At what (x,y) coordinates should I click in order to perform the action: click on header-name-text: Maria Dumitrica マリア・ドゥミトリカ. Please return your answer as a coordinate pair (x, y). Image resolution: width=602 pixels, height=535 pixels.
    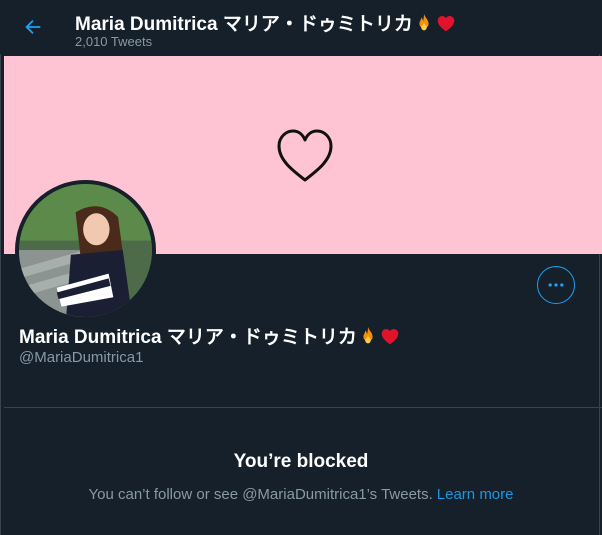
    Looking at the image, I should click on (244, 24).